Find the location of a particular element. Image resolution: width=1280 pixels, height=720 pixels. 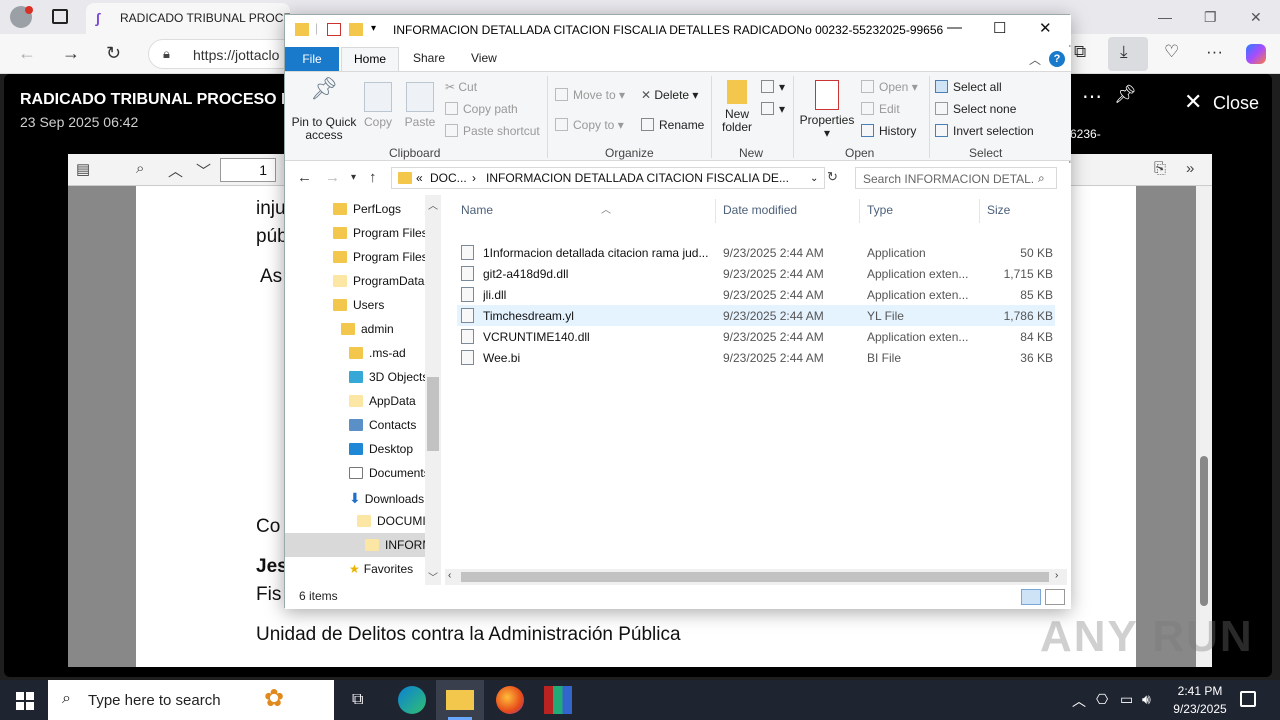

history-button: History is located at coordinates (888, 131).